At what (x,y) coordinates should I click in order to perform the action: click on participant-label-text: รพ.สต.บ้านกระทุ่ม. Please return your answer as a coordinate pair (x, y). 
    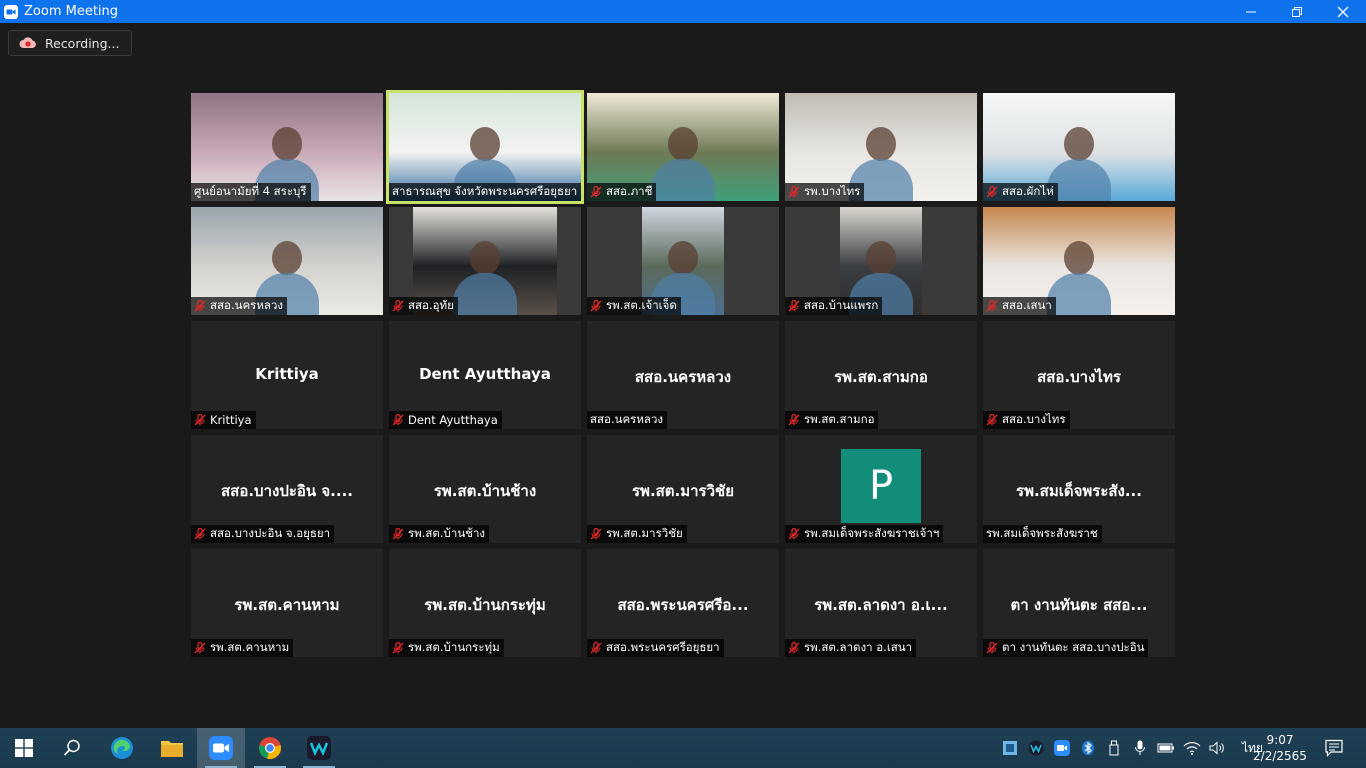
    Looking at the image, I should click on (454, 647).